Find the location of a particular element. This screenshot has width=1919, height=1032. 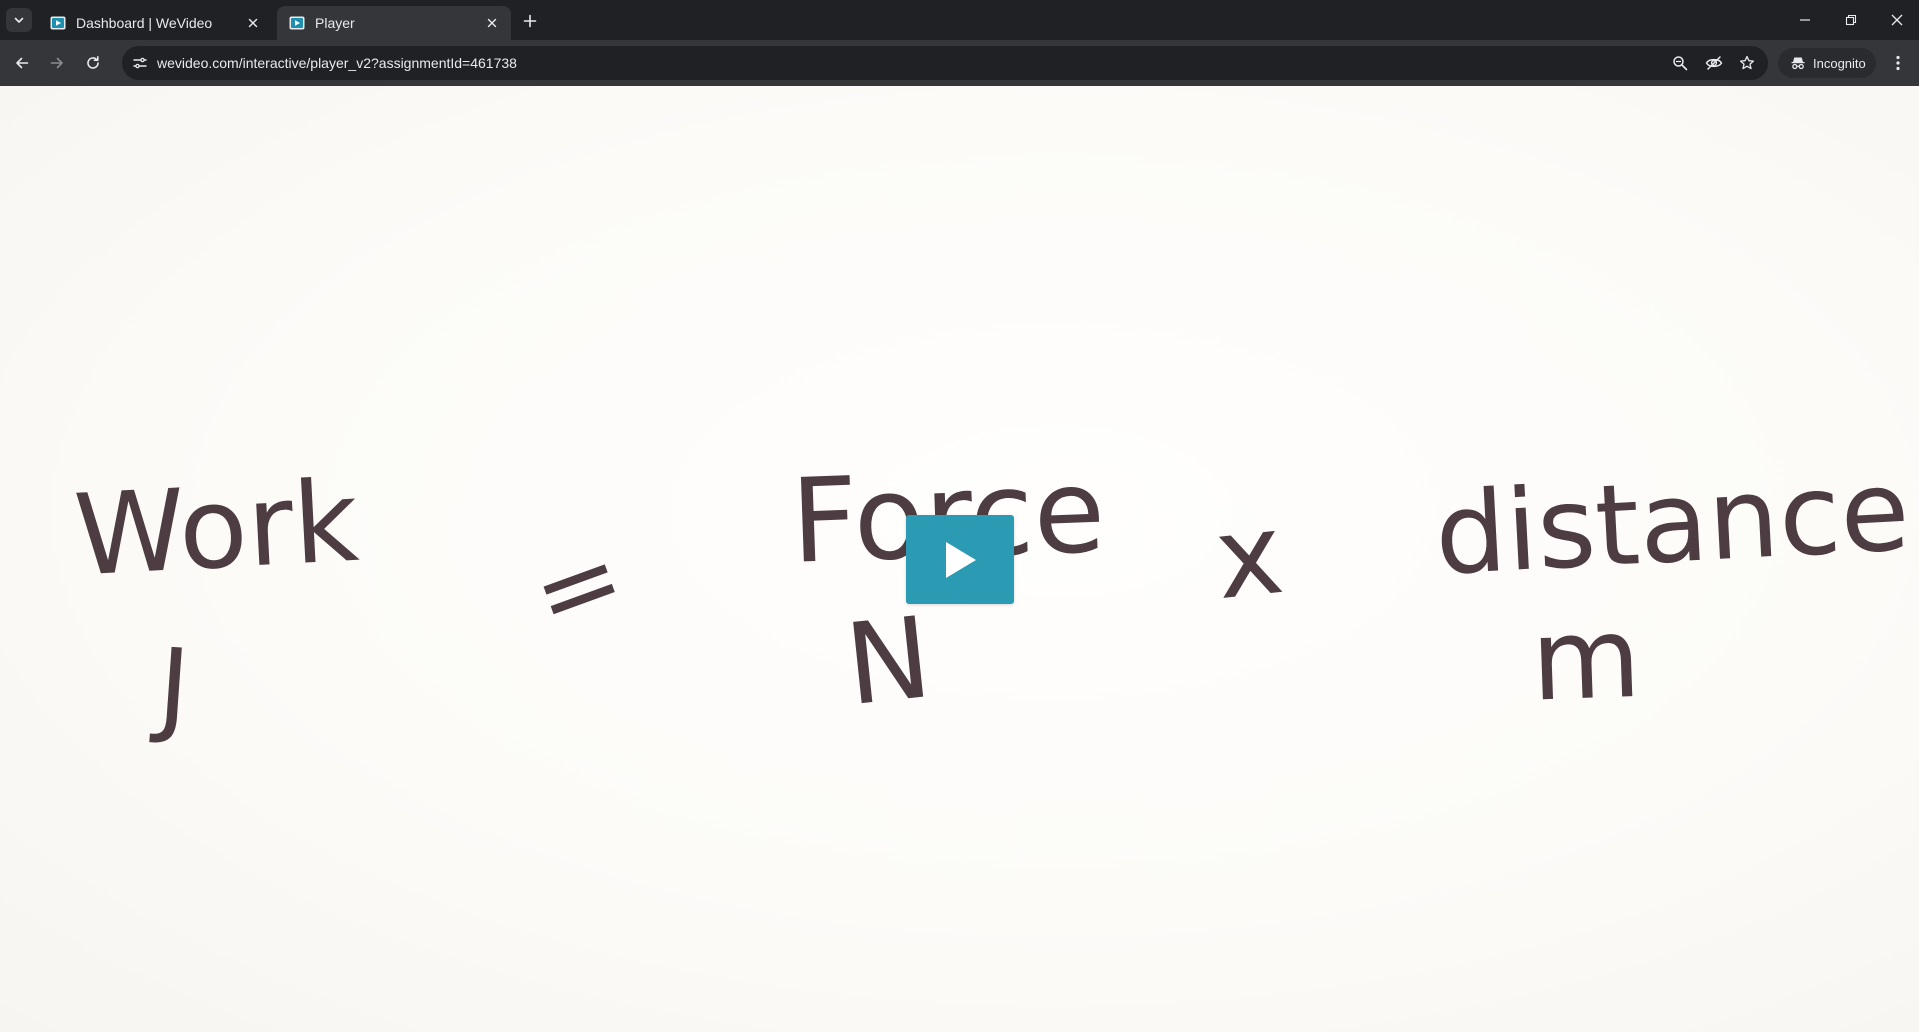

reload-button is located at coordinates (93, 63).